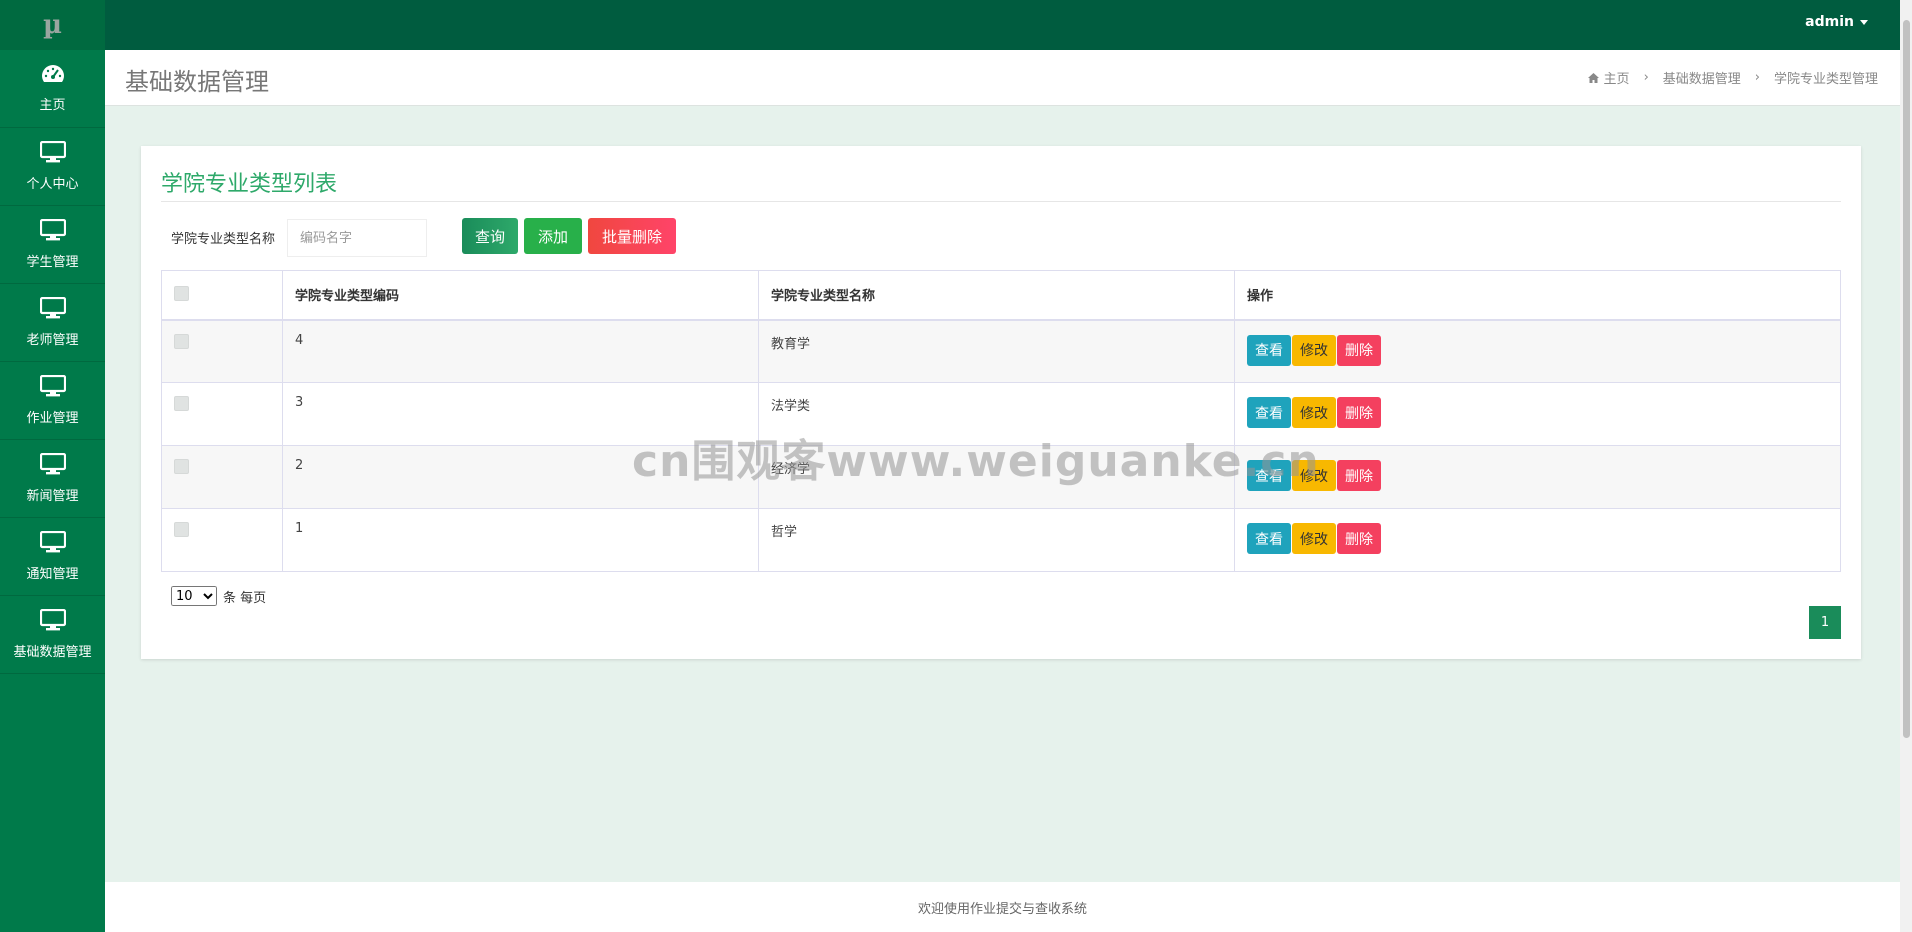 The height and width of the screenshot is (932, 1912). Describe the element at coordinates (996, 414) in the screenshot. I see `cell-name: 法学类` at that location.